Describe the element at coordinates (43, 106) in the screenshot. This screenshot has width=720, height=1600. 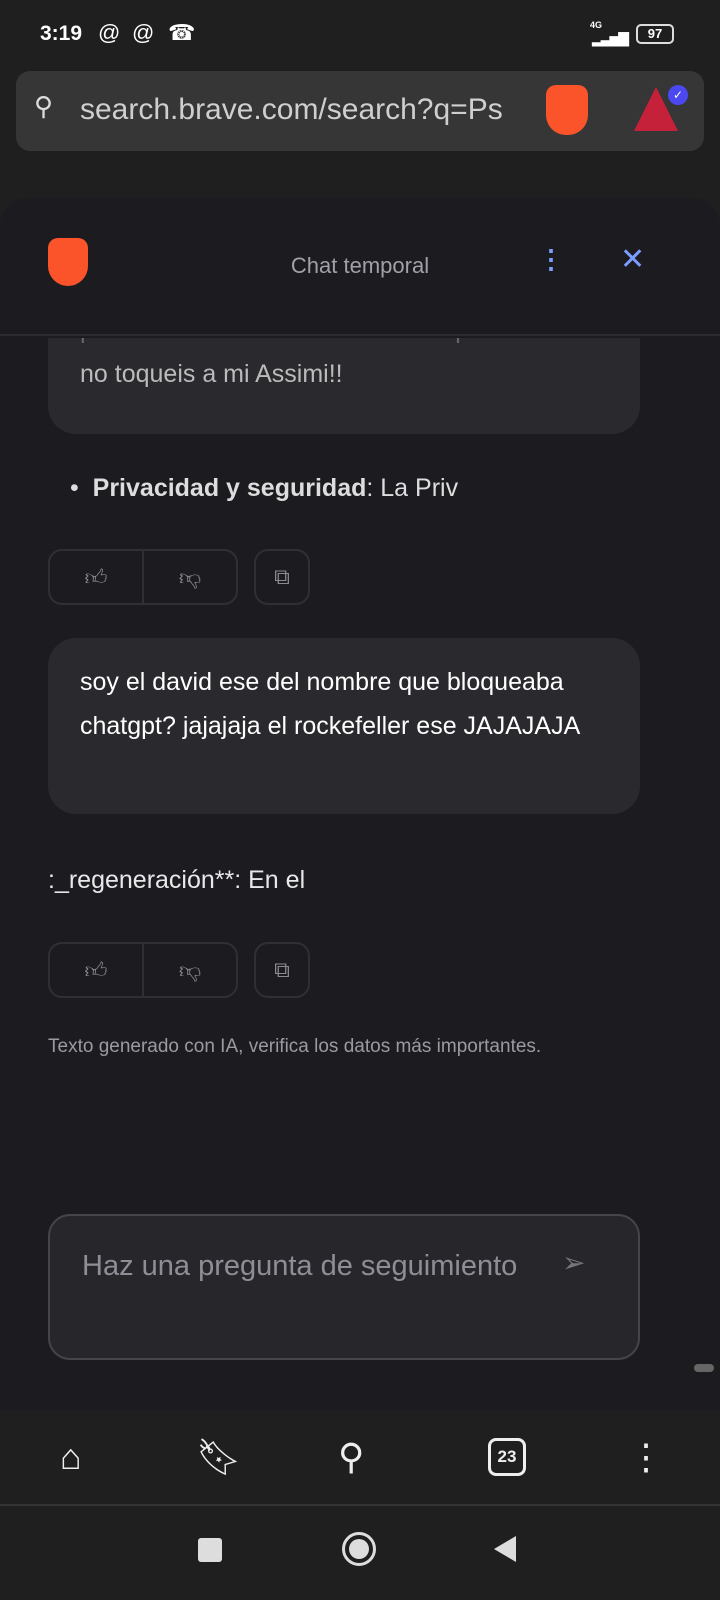
I see `site-settings-icon: ⚲` at that location.